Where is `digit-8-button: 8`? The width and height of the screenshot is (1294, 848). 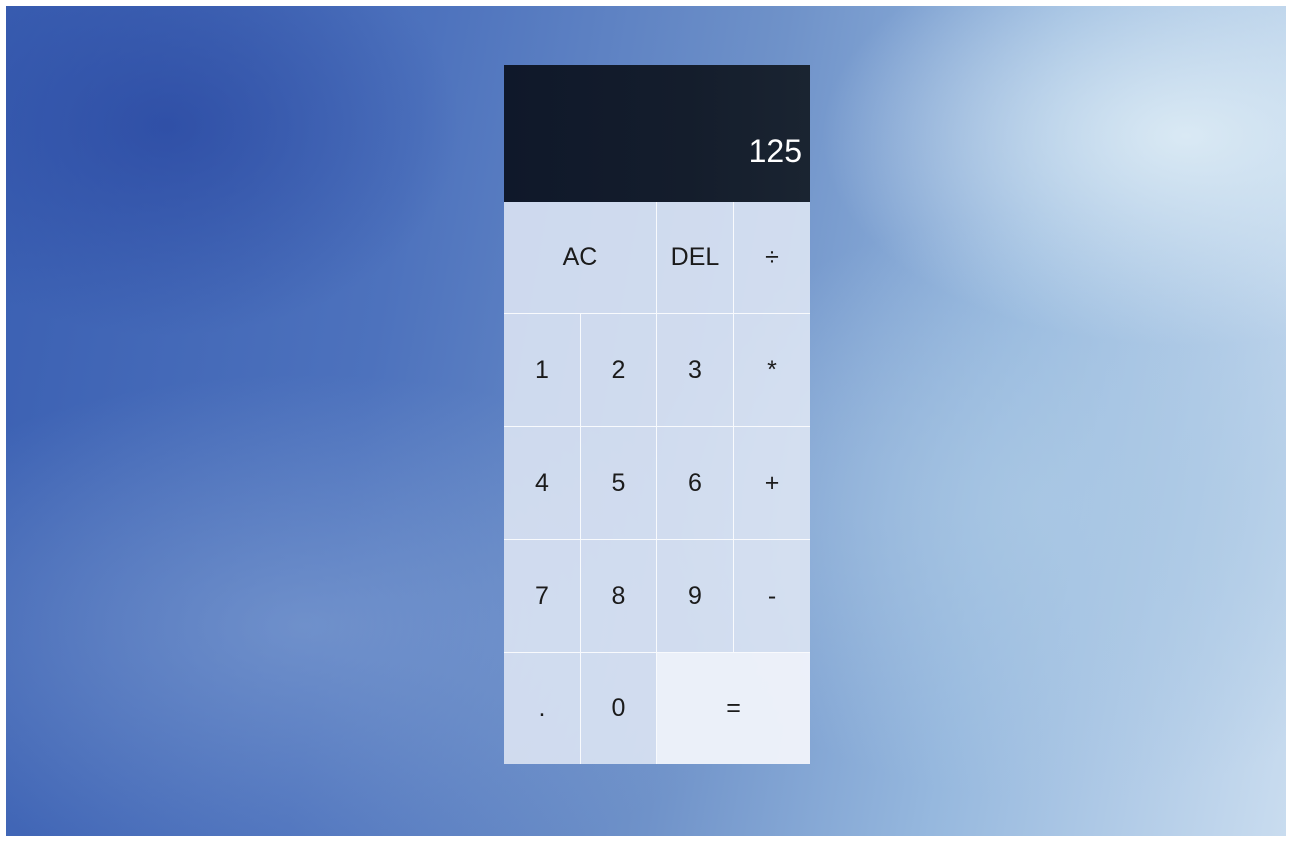 digit-8-button: 8 is located at coordinates (619, 596).